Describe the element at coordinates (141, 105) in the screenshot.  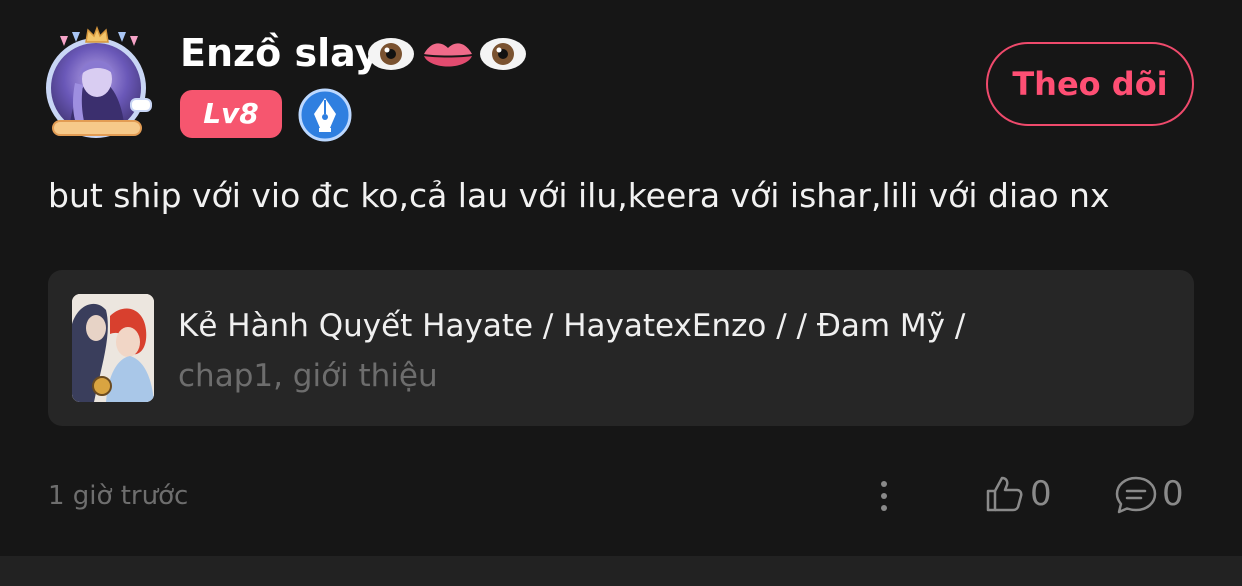
I see `chat-bubble-icon` at that location.